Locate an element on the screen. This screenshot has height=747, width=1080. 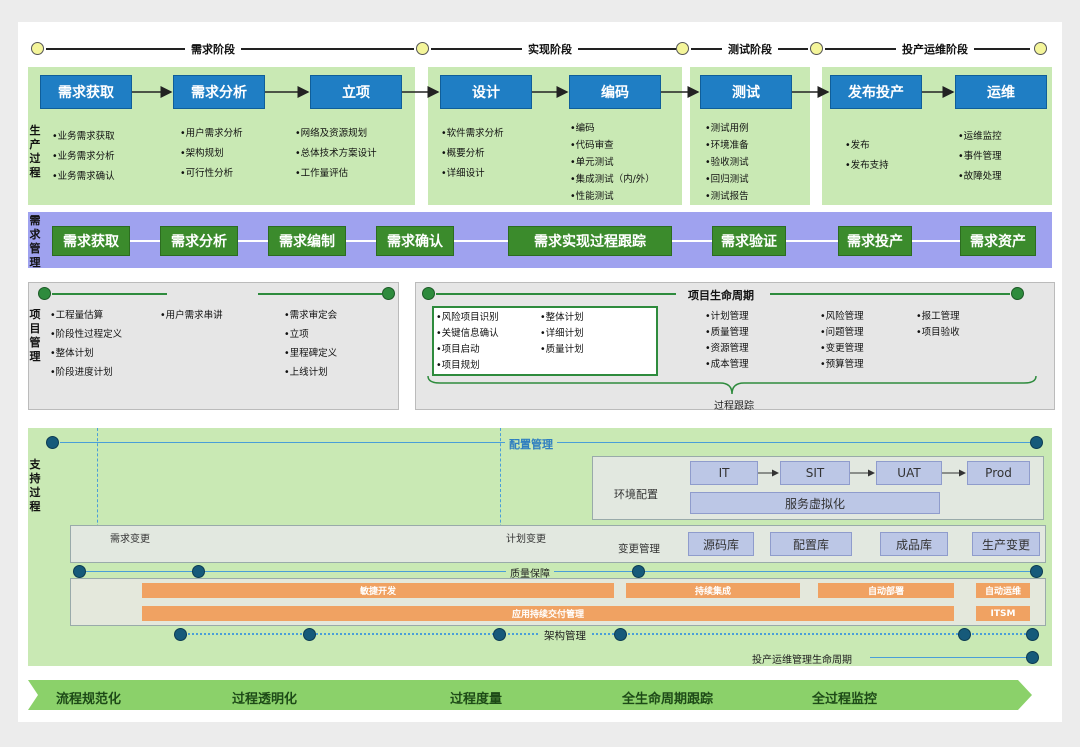
ops-lifecycle-line is located at coordinates (949, 657).